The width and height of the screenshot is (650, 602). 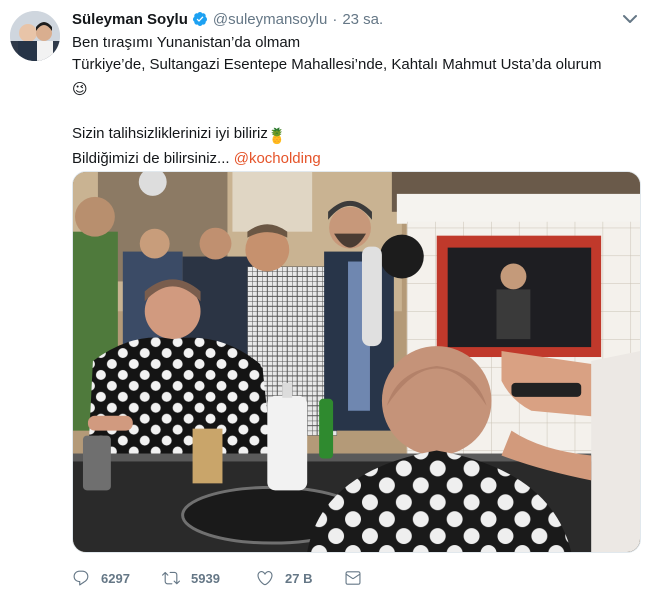 I want to click on pineapple-emoji: 🍍, so click(x=277, y=136).